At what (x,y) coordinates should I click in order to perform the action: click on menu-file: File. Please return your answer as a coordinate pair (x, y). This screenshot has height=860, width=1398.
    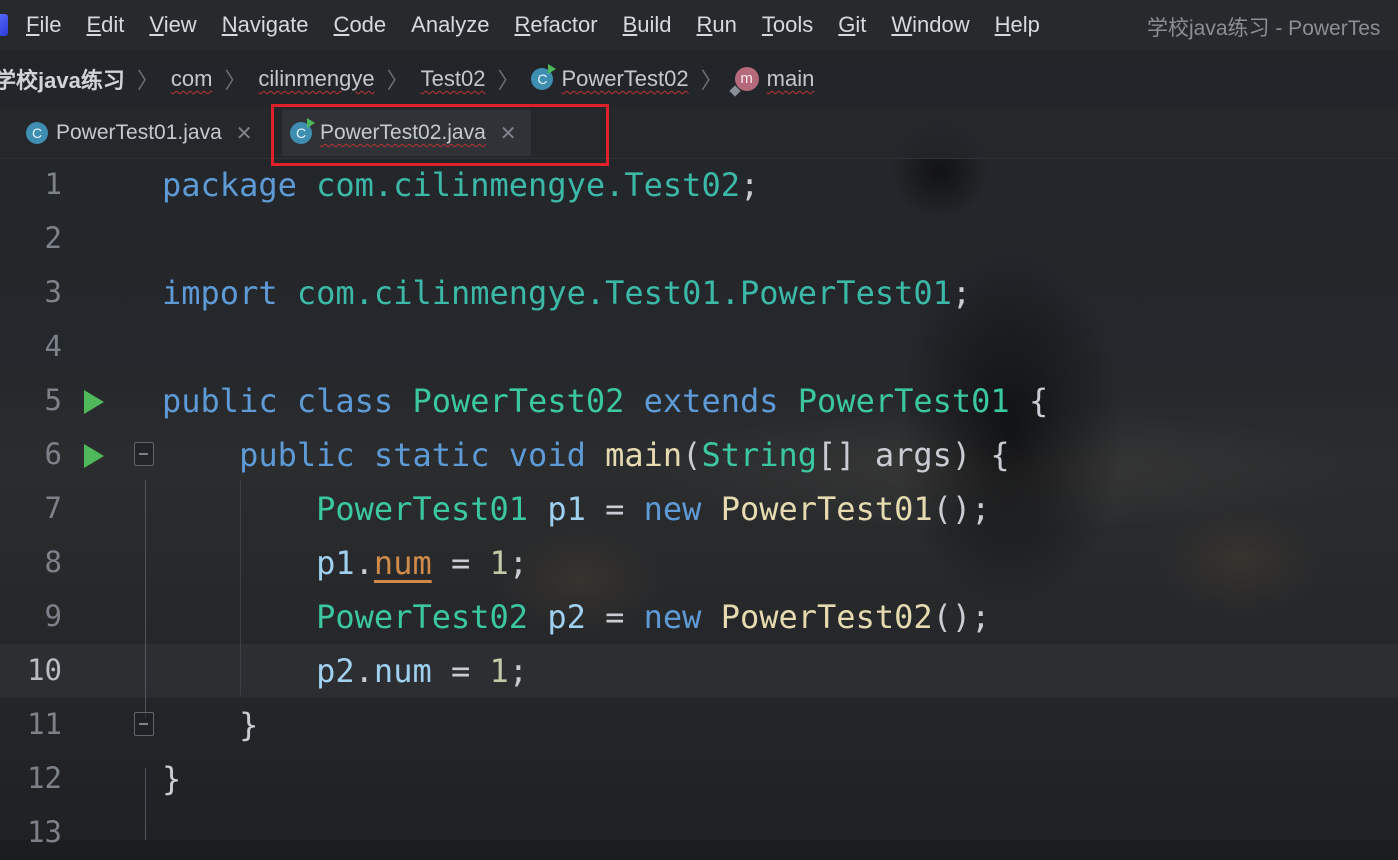
    Looking at the image, I should click on (43, 25).